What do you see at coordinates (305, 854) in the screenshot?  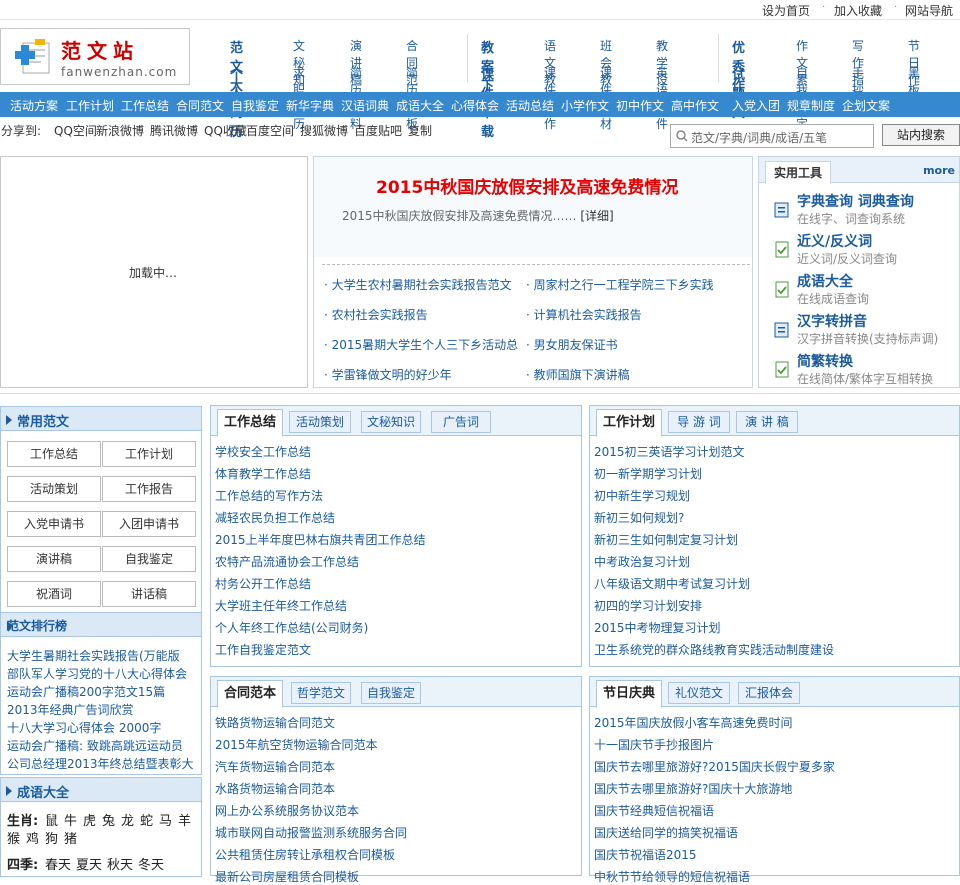 I see `article-link: 公共租赁住房转让承租权合同模板` at bounding box center [305, 854].